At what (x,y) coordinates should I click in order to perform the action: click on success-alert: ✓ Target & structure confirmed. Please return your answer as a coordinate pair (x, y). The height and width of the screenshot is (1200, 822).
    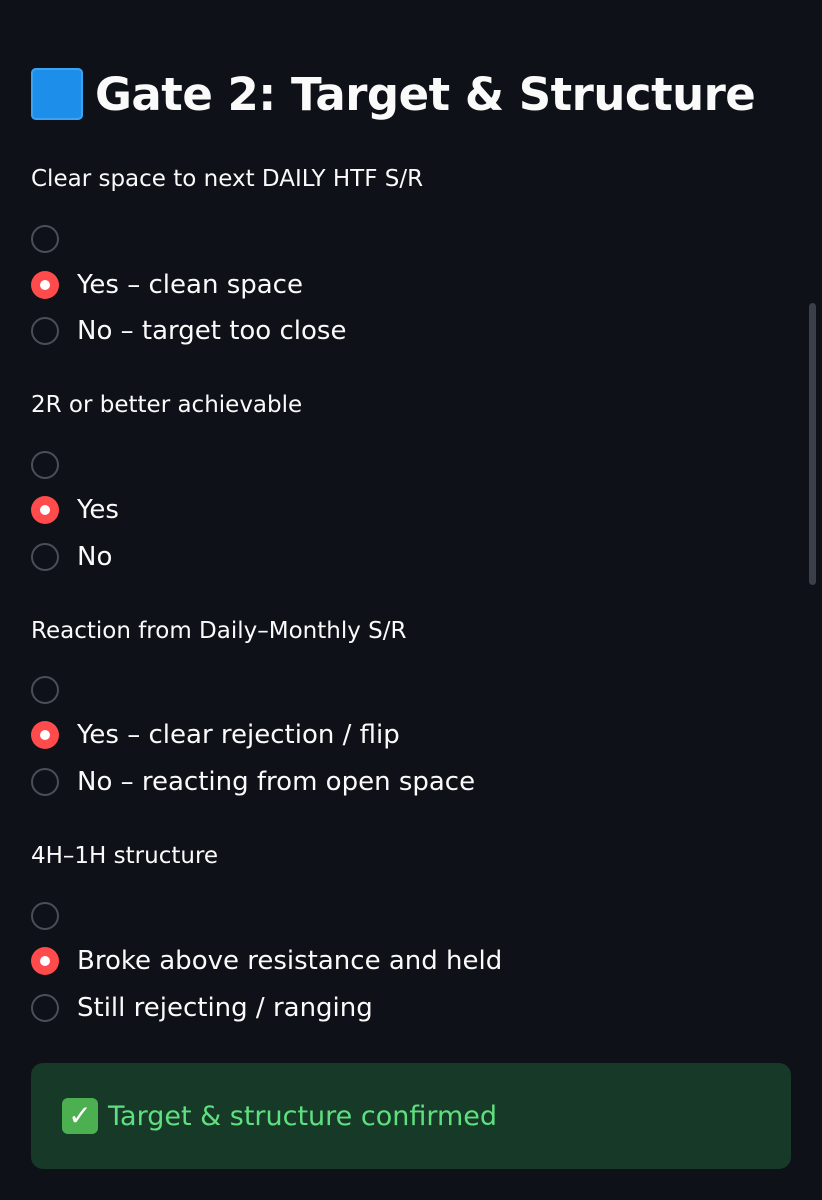
    Looking at the image, I should click on (411, 1116).